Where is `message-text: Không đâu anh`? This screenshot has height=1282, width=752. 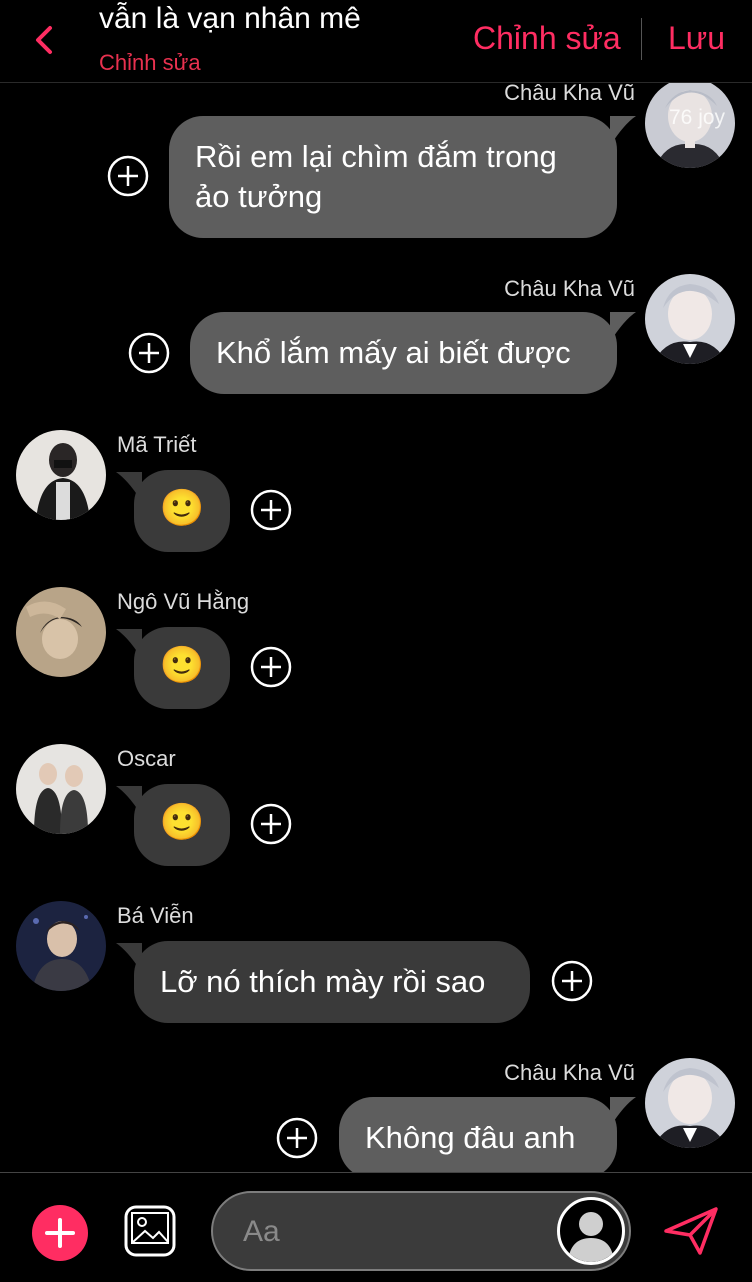
message-text: Không đâu anh is located at coordinates (470, 1137).